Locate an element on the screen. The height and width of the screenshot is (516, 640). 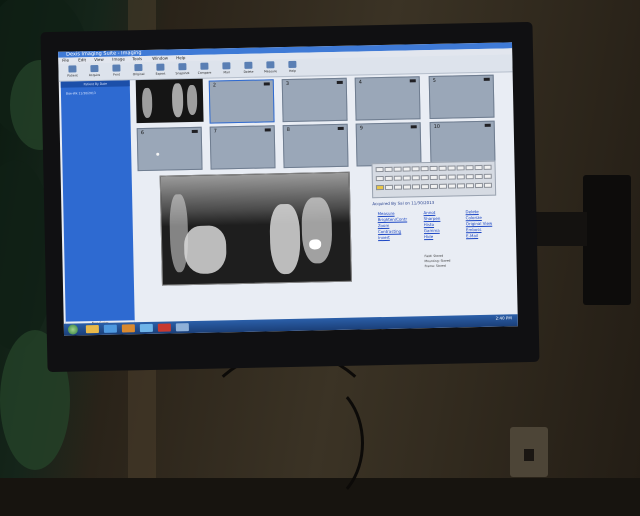
export-icon is located at coordinates (160, 67).